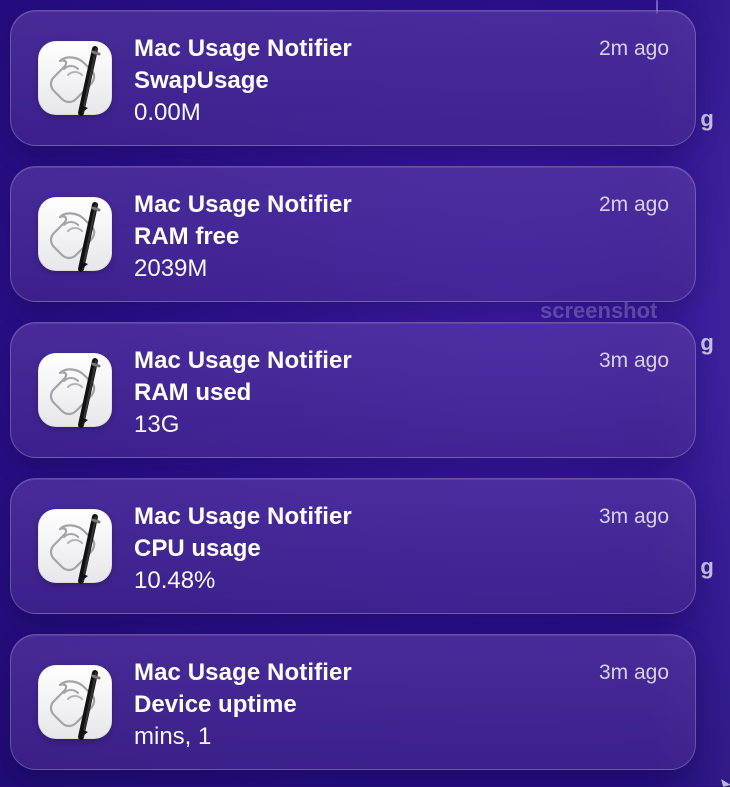 This screenshot has height=787, width=730. Describe the element at coordinates (197, 548) in the screenshot. I see `notification-title: CPU usage` at that location.